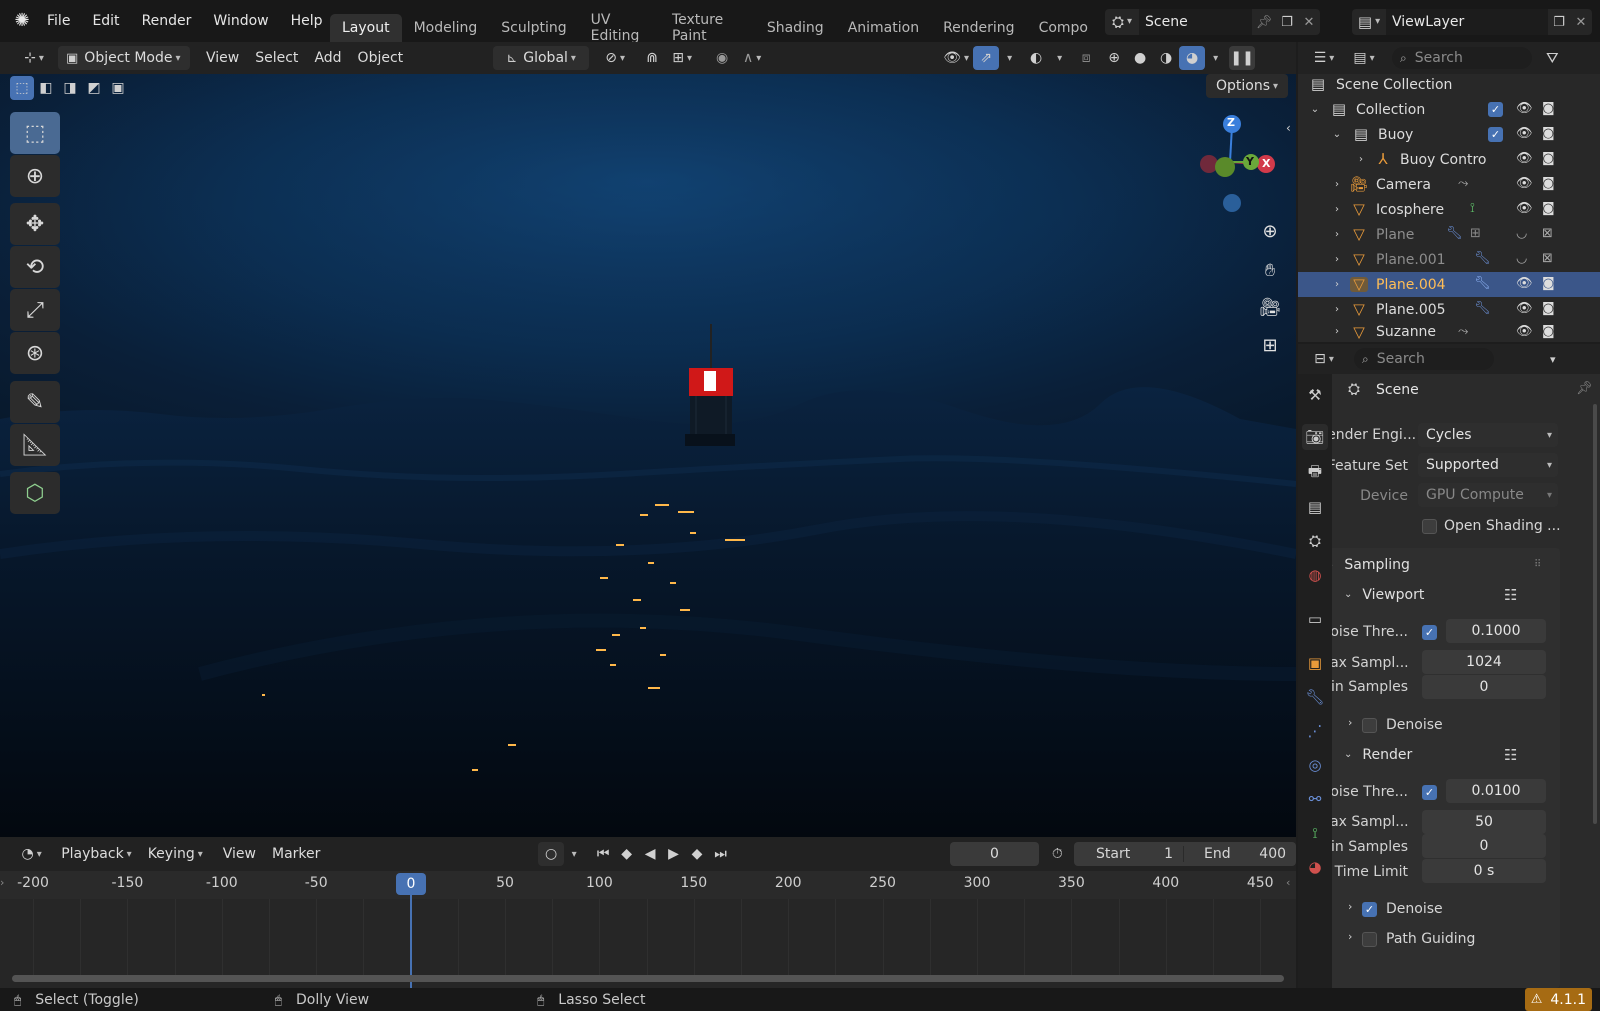  Describe the element at coordinates (986, 58) in the screenshot. I see `gizmo-toggle-icon: ⇗` at that location.